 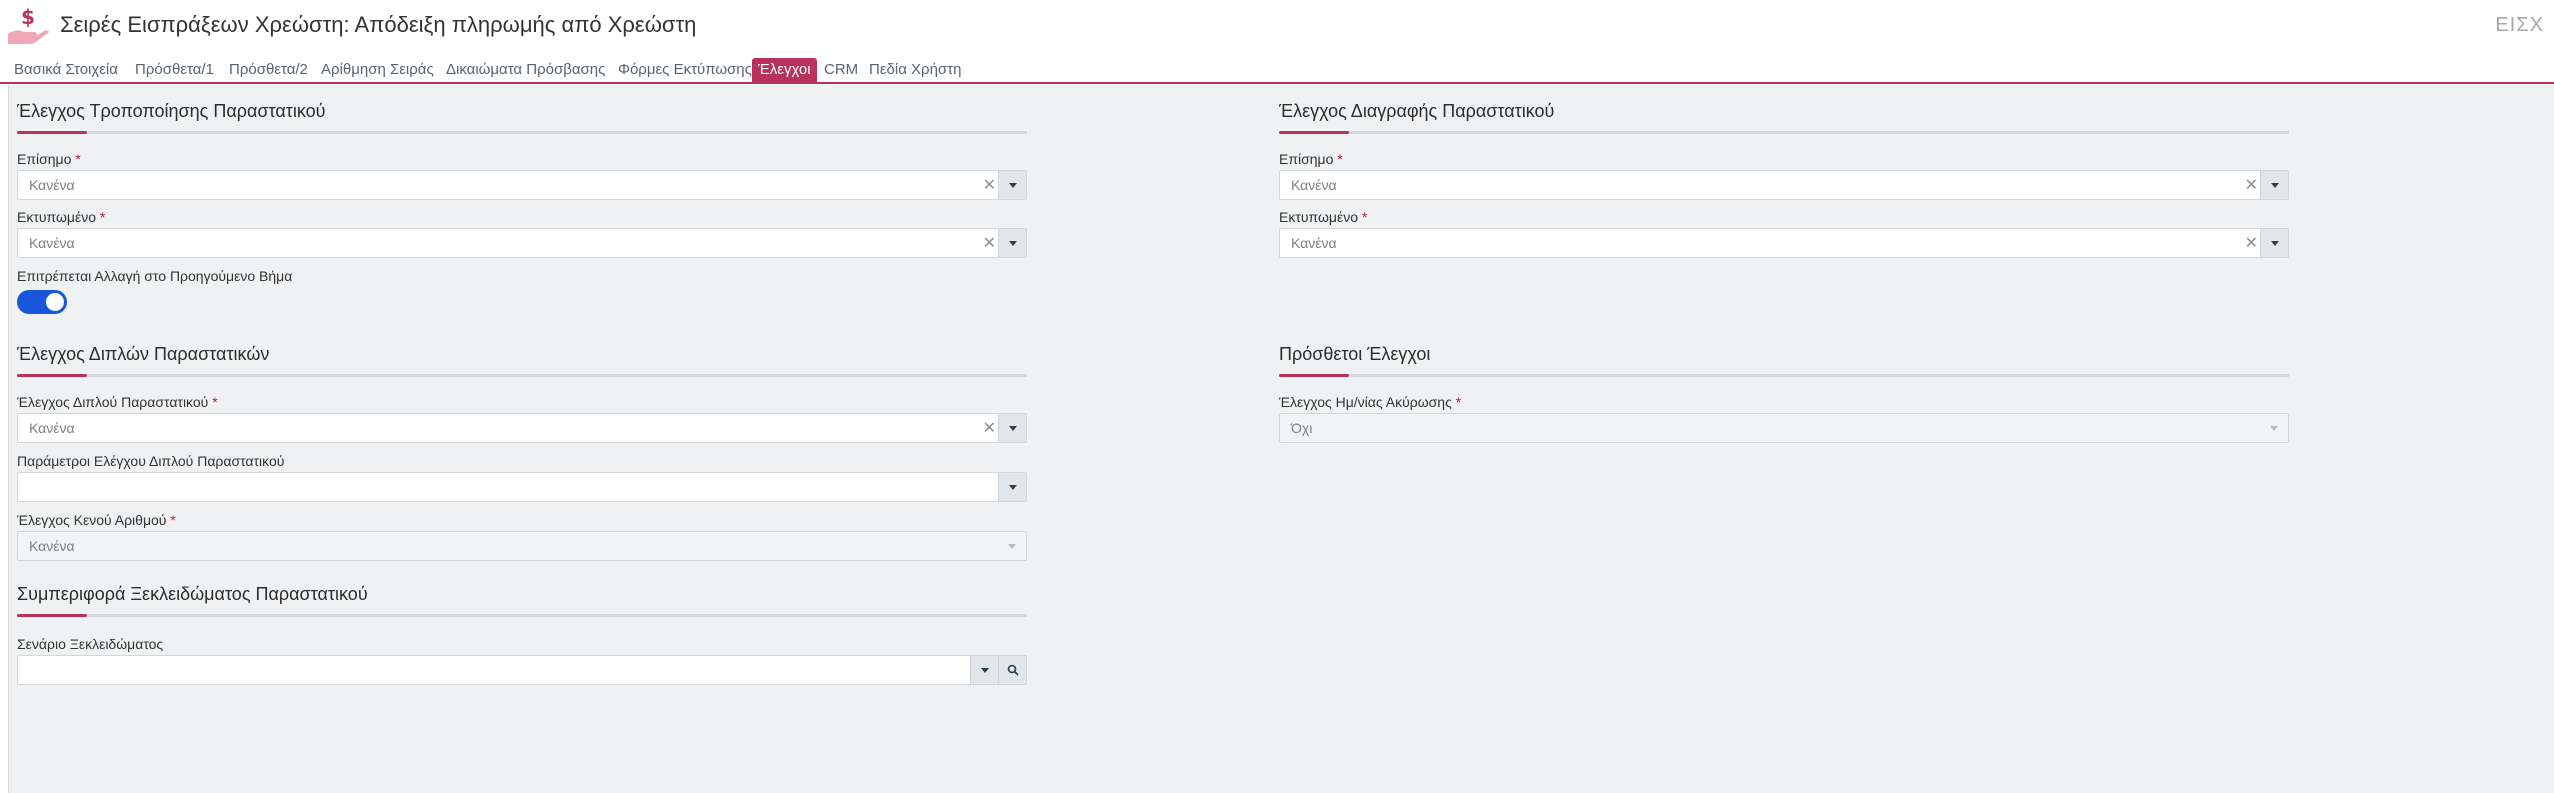 What do you see at coordinates (117, 402) in the screenshot?
I see `field-label: Έλεγχος Διπλού Παραστατικού *` at bounding box center [117, 402].